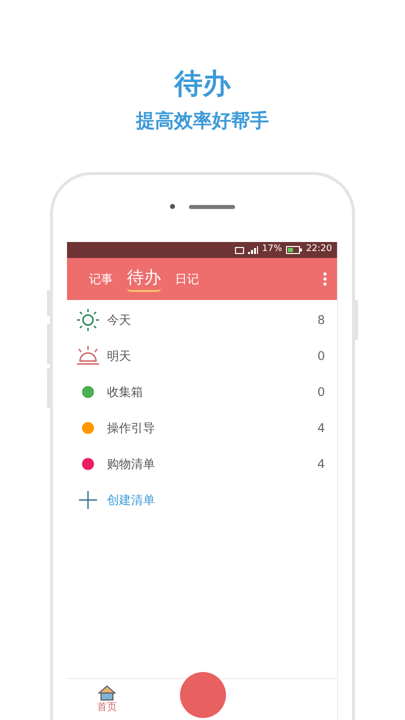 Image resolution: width=405 pixels, height=720 pixels. I want to click on list-label: 明天, so click(212, 356).